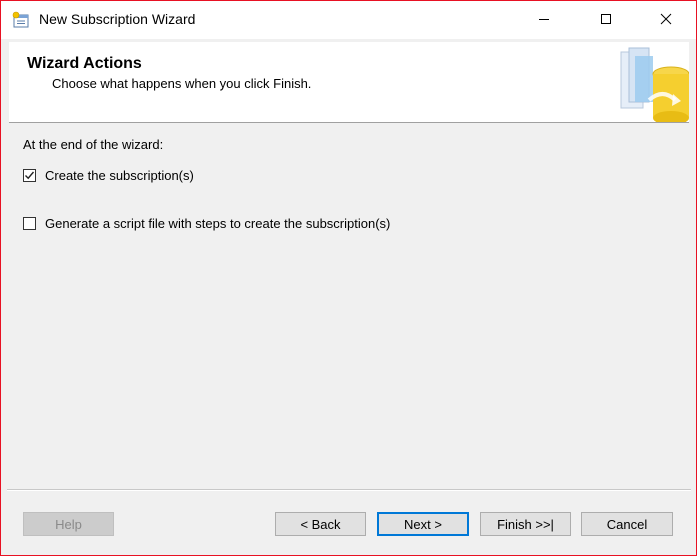  I want to click on back-button: < Back, so click(320, 524).